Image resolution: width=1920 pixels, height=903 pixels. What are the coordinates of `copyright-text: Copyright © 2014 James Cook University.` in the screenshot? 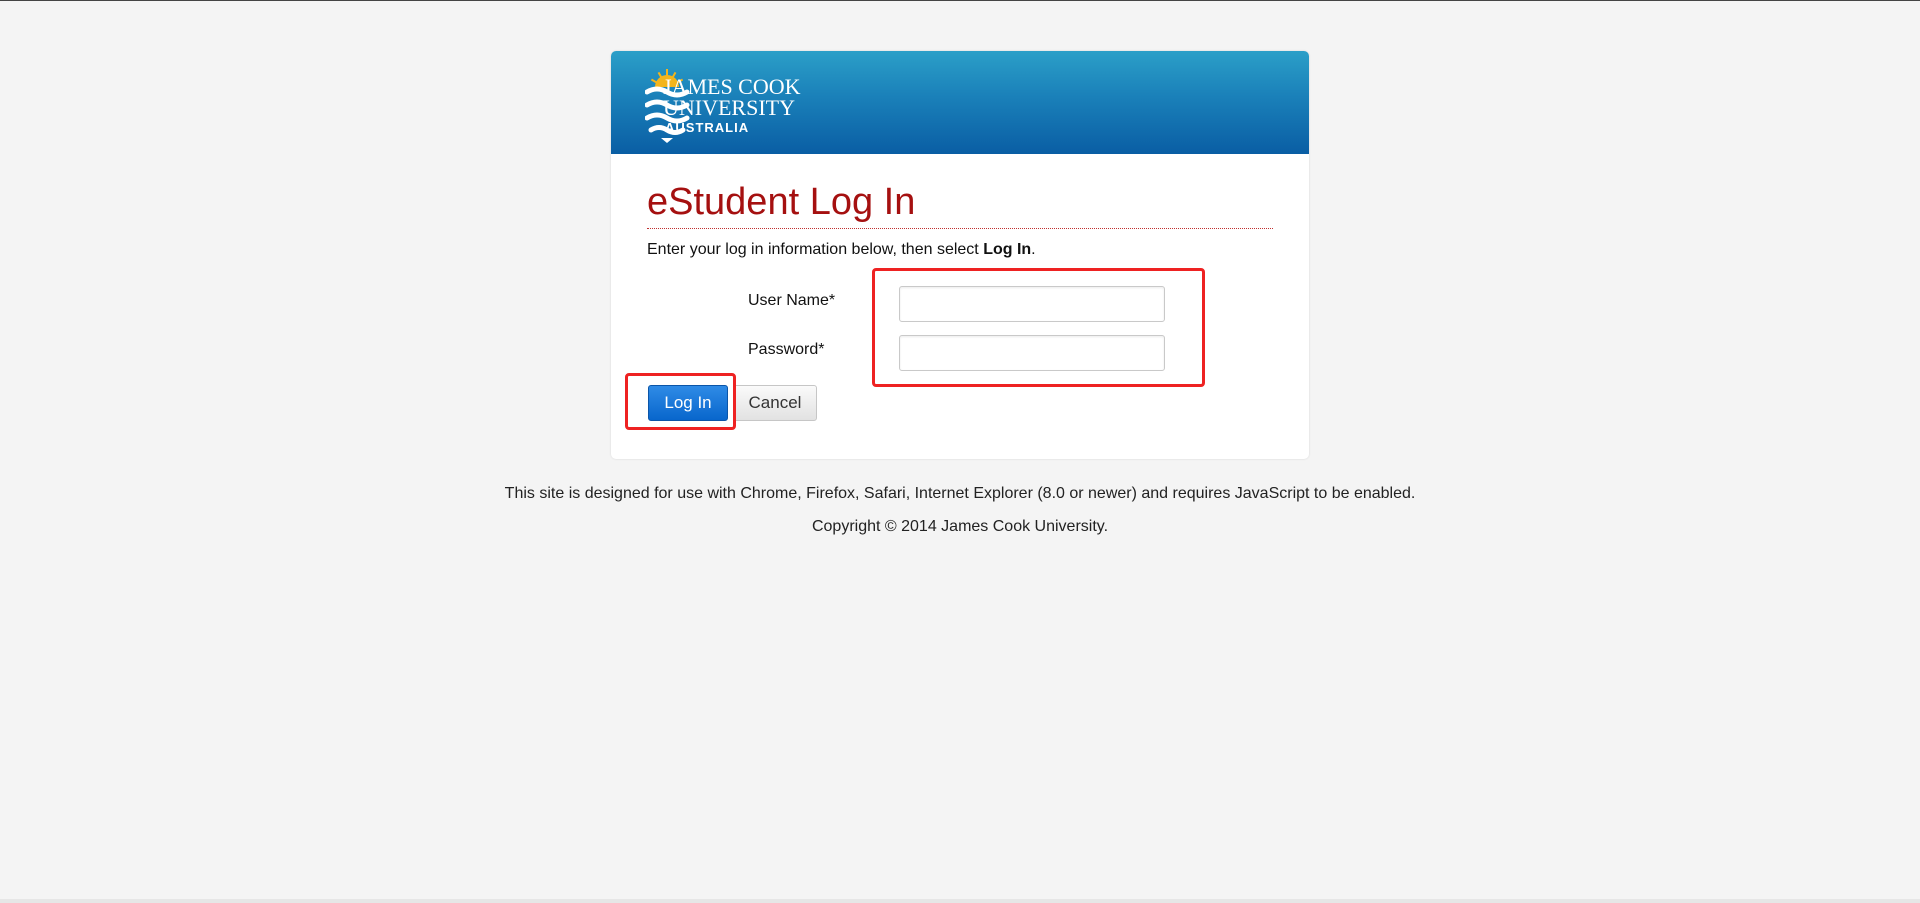 It's located at (960, 526).